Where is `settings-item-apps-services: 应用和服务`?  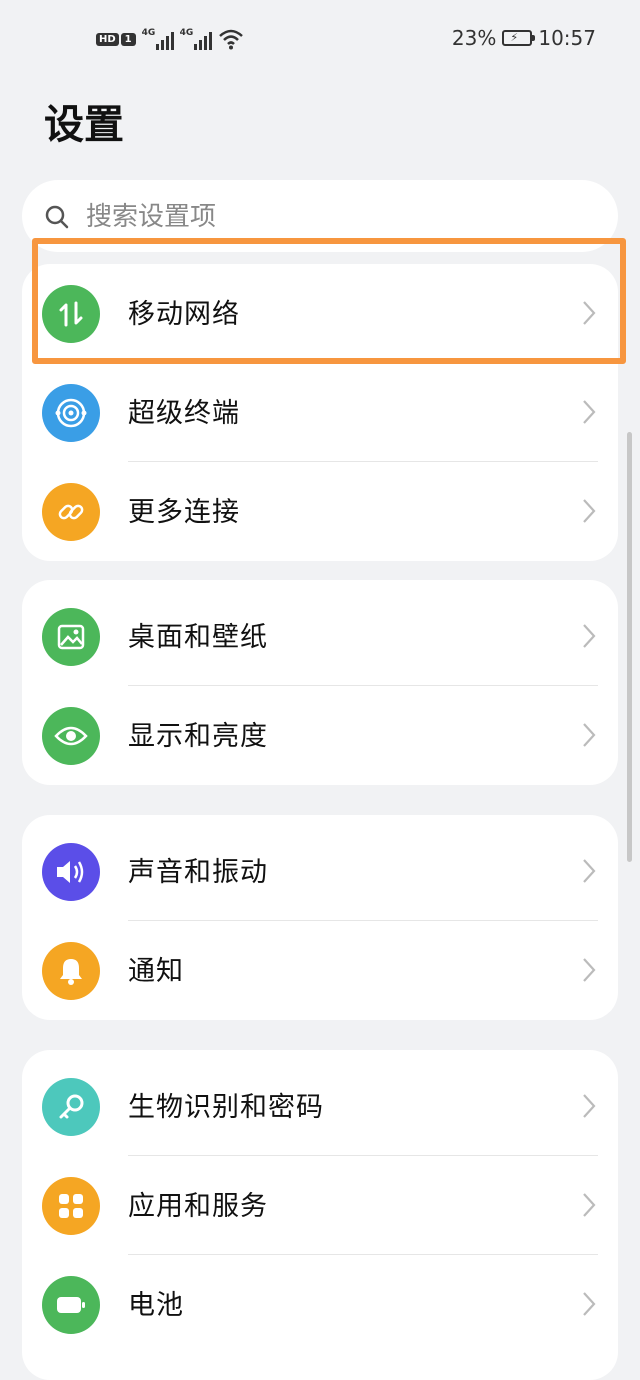
settings-item-apps-services: 应用和服务 is located at coordinates (320, 1205).